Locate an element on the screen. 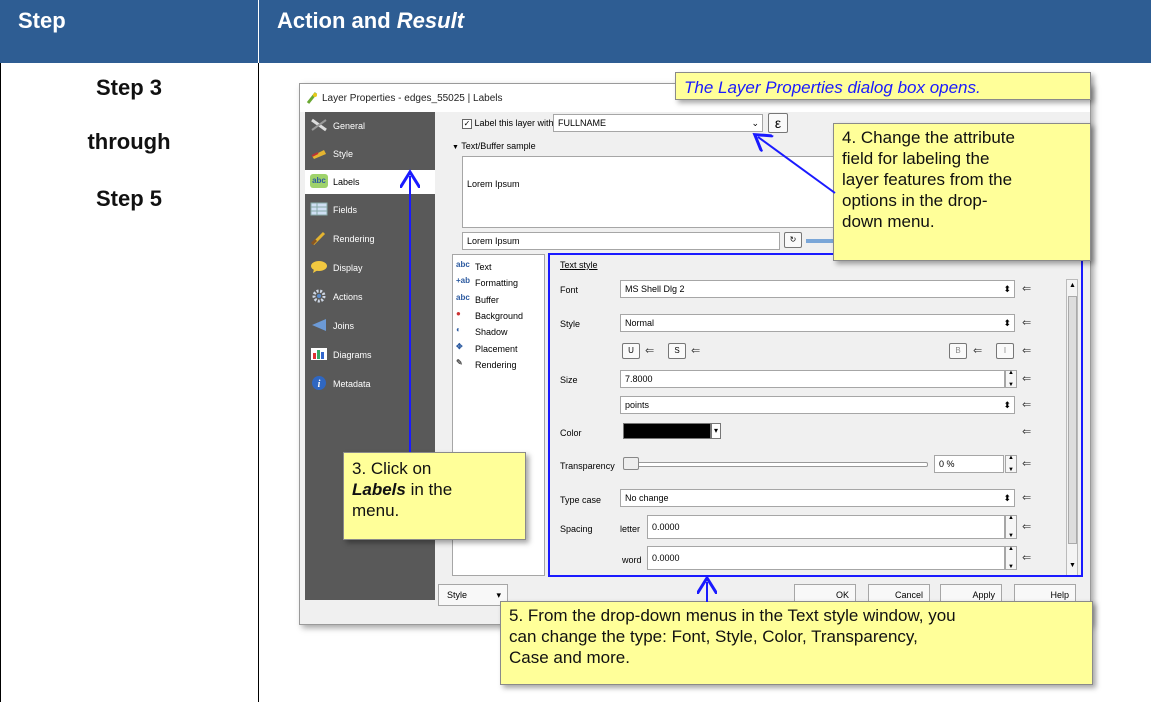  header-action: Action and Result is located at coordinates (705, 31).